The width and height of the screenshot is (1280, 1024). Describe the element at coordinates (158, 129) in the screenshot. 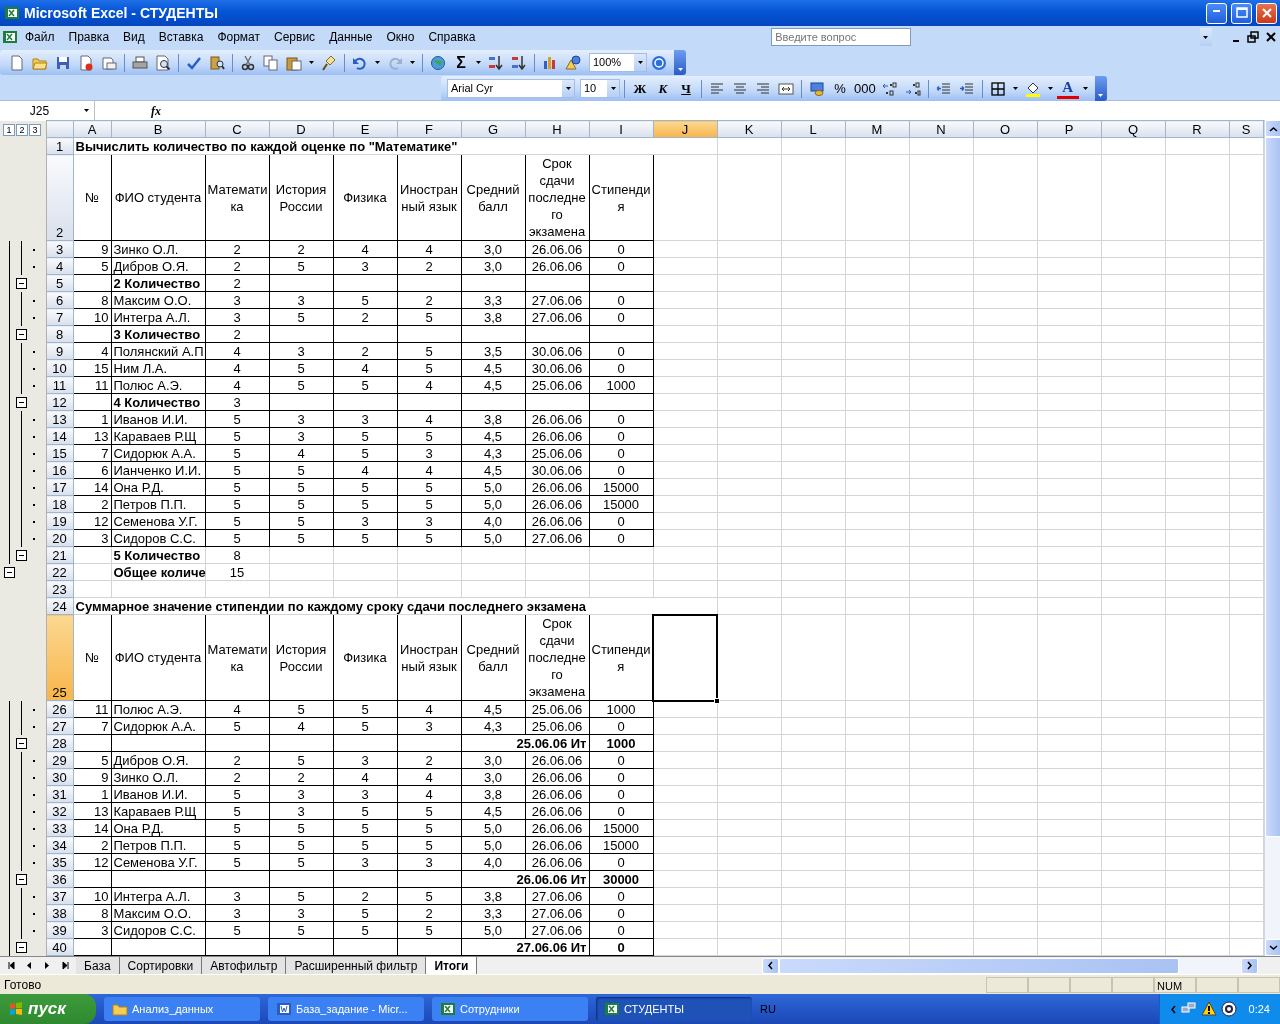

I see `column-header: B` at that location.